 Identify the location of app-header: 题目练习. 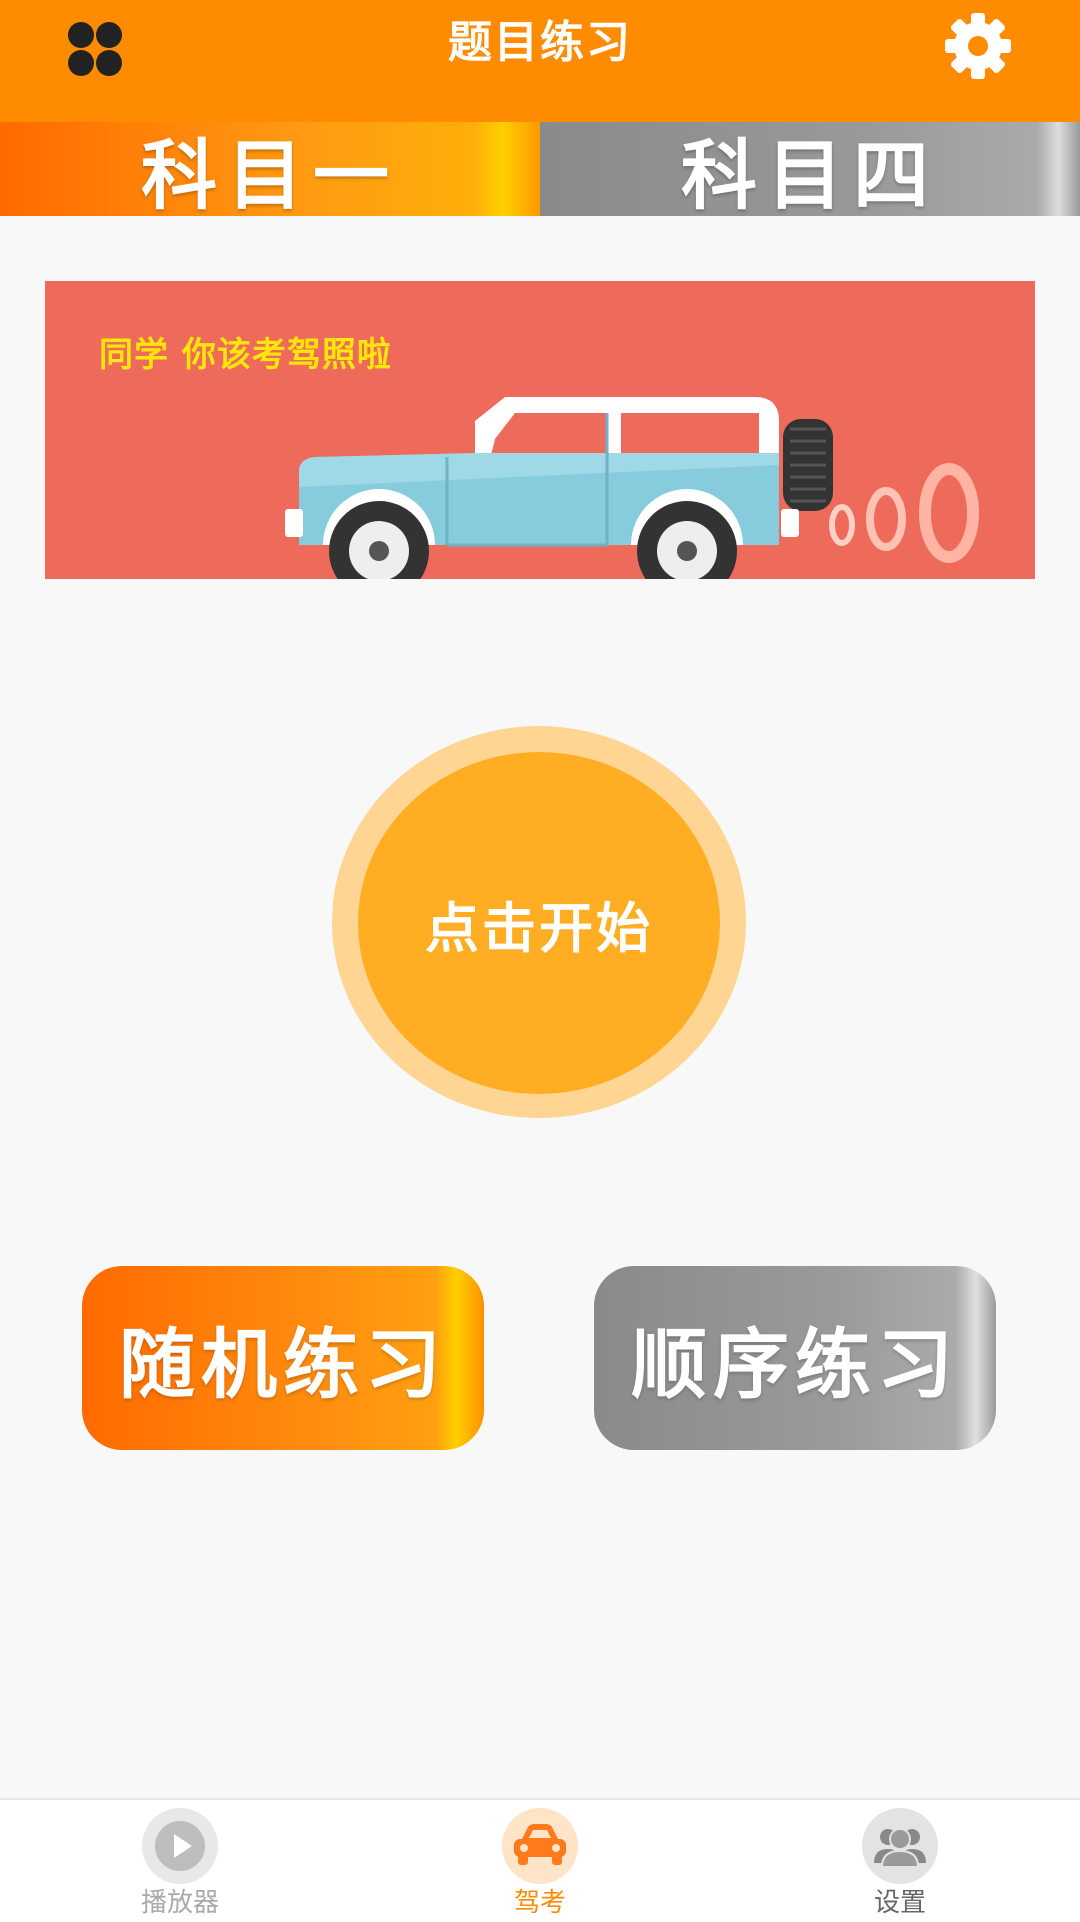
(540, 61).